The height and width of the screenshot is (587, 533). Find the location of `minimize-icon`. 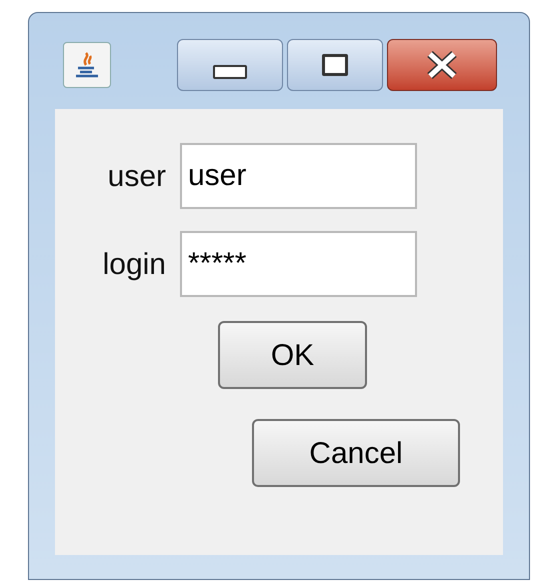

minimize-icon is located at coordinates (230, 72).